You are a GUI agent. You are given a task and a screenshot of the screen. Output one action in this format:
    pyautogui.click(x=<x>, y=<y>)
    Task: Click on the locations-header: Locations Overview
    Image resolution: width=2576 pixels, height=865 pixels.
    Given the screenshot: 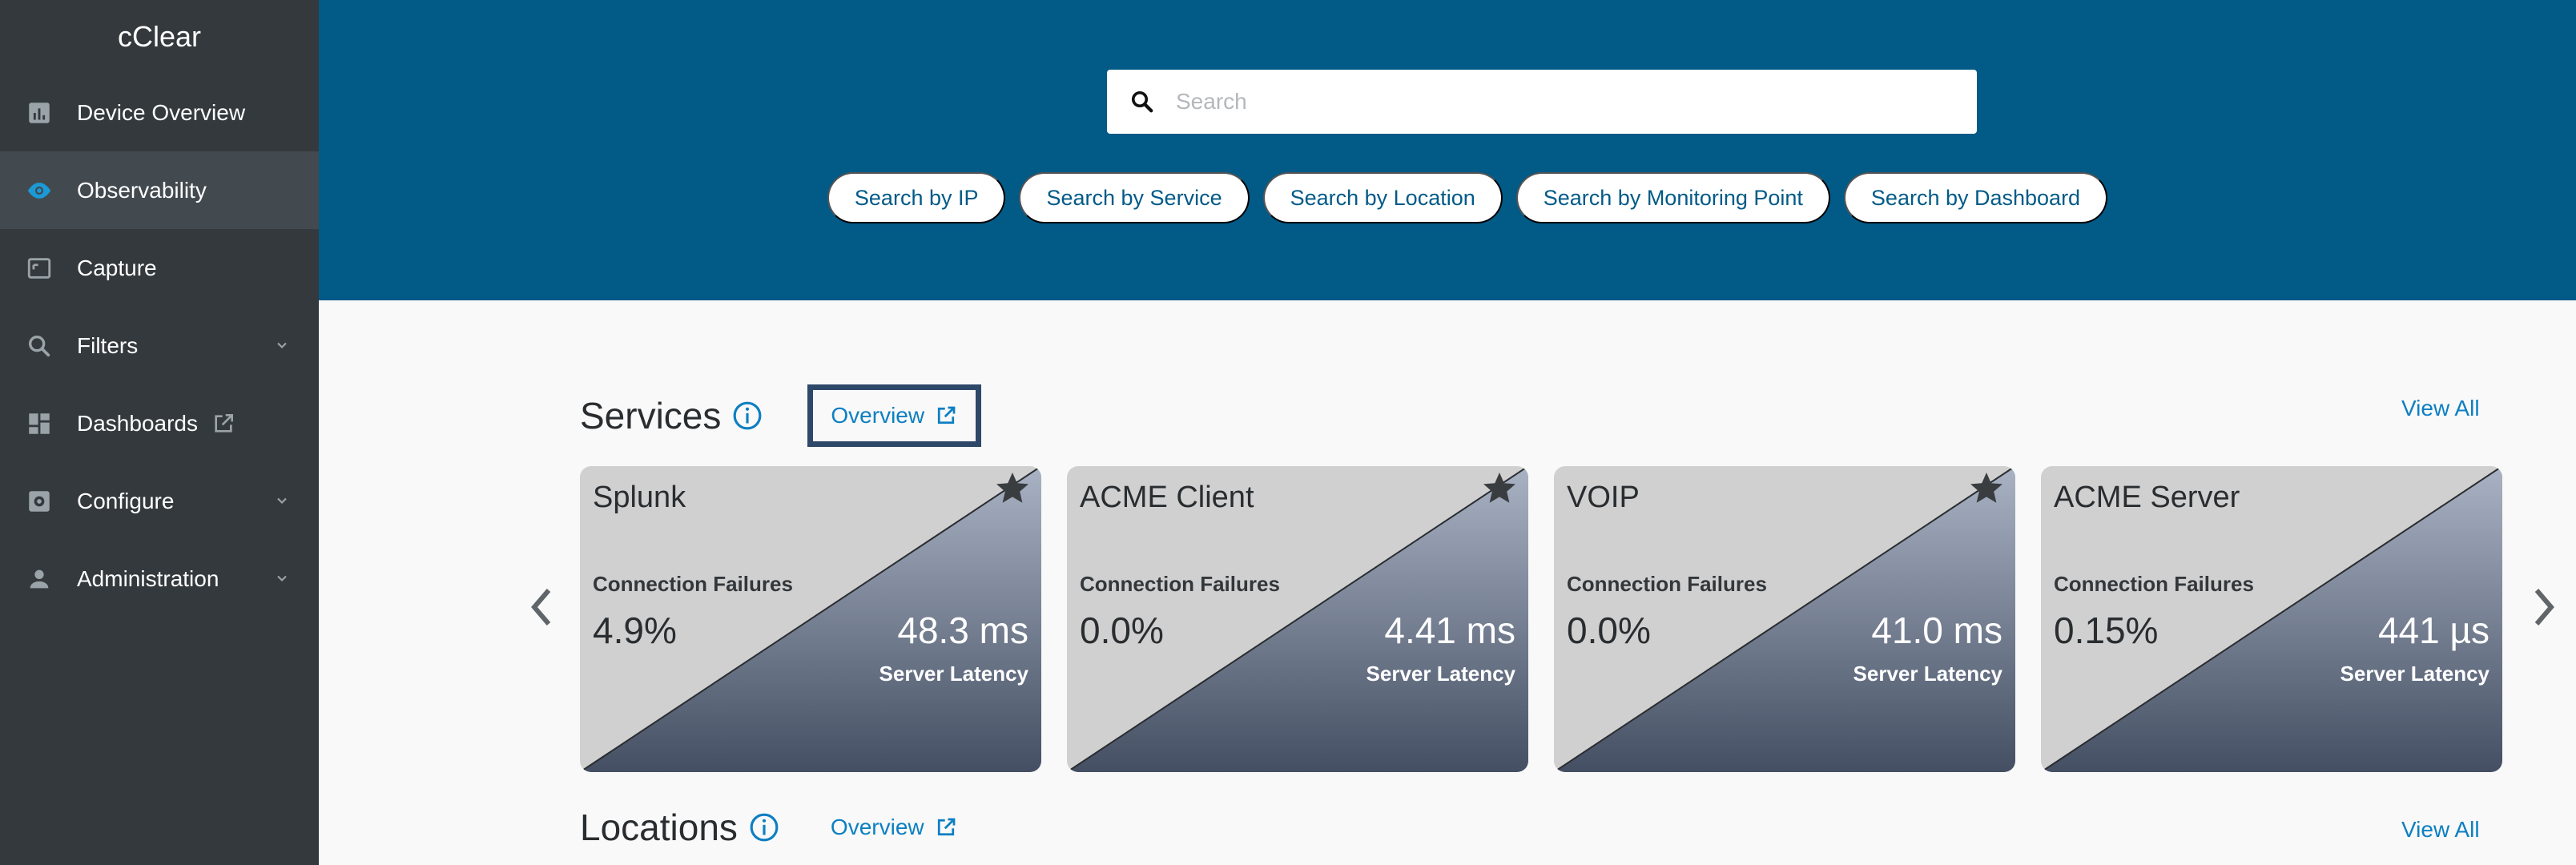 What is the action you would take?
    pyautogui.click(x=769, y=827)
    